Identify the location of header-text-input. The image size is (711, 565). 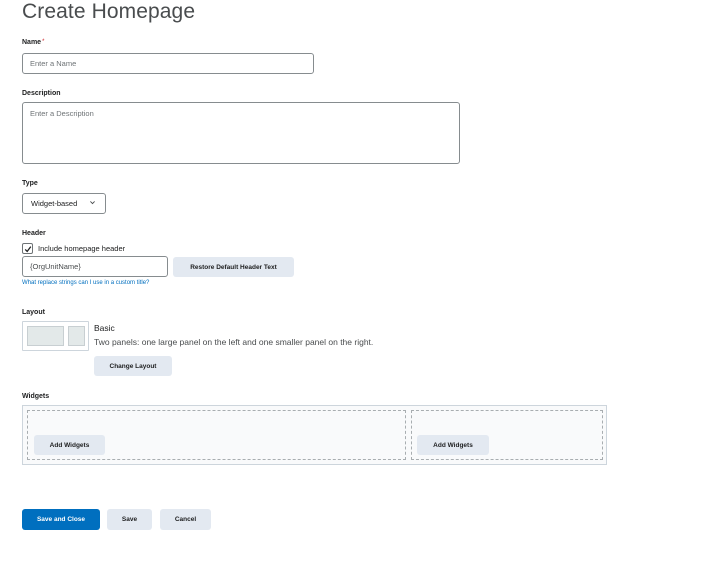
(95, 266).